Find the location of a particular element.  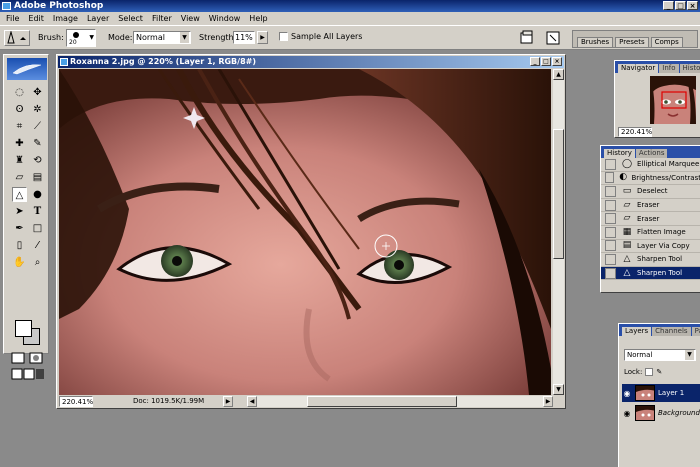

move-tool-icon: ✥ is located at coordinates (37, 92).